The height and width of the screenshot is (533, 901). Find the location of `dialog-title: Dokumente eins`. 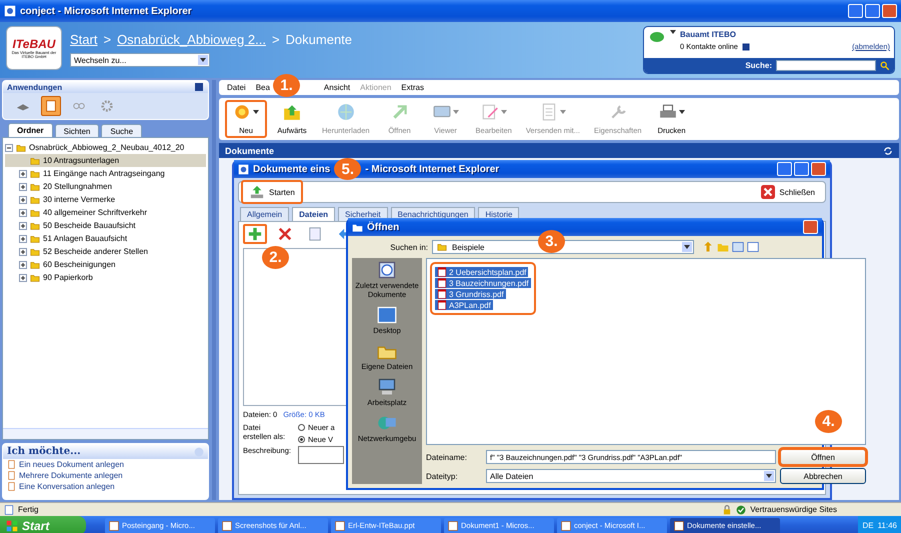

dialog-title: Dokumente eins is located at coordinates (291, 169).